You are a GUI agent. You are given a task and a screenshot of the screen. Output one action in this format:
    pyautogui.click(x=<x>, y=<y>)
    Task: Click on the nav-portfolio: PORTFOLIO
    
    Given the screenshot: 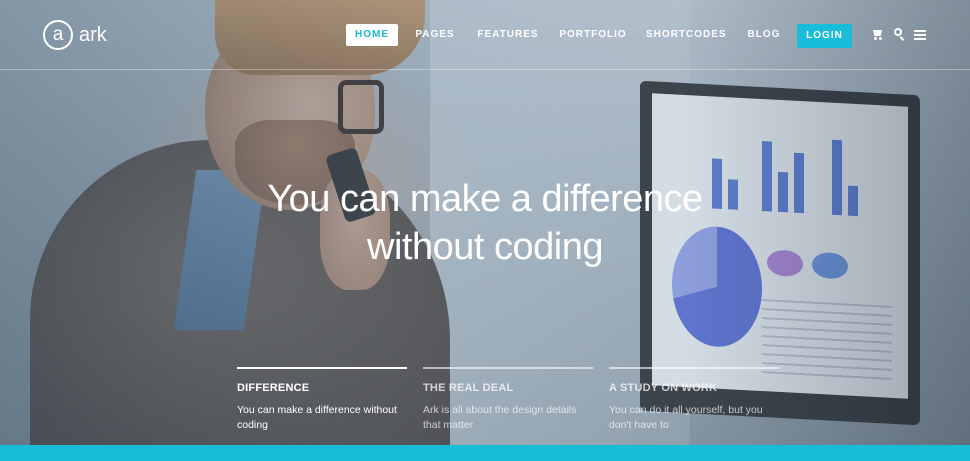 What is the action you would take?
    pyautogui.click(x=593, y=35)
    